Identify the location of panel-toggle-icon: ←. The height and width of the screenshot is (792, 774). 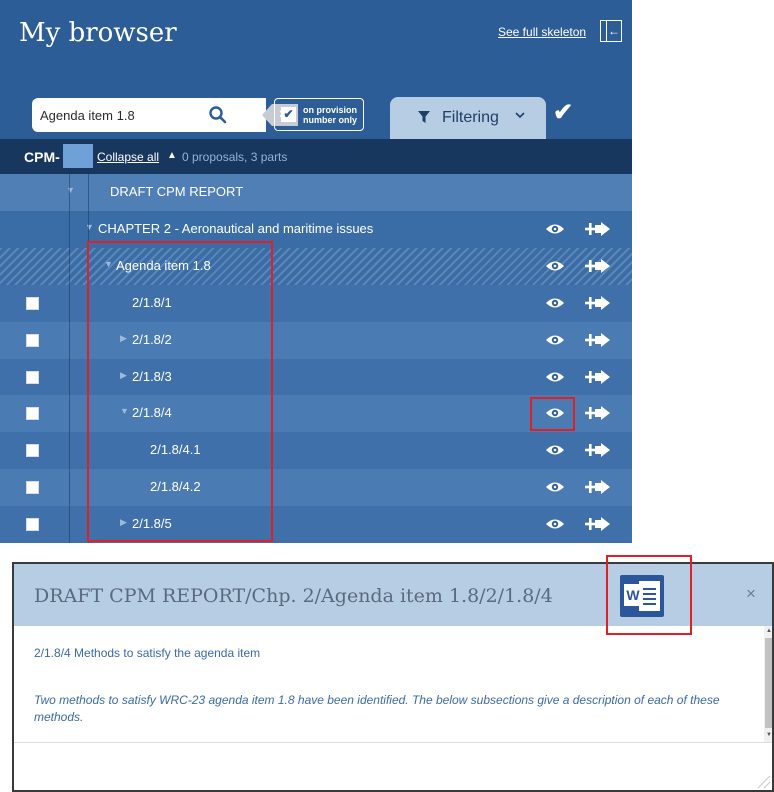
(611, 31).